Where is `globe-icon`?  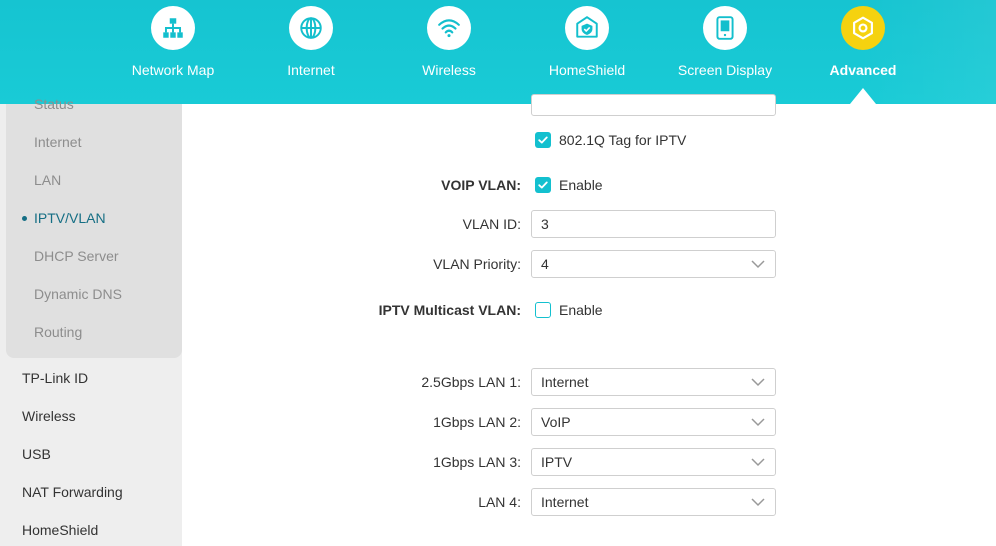
globe-icon is located at coordinates (311, 28).